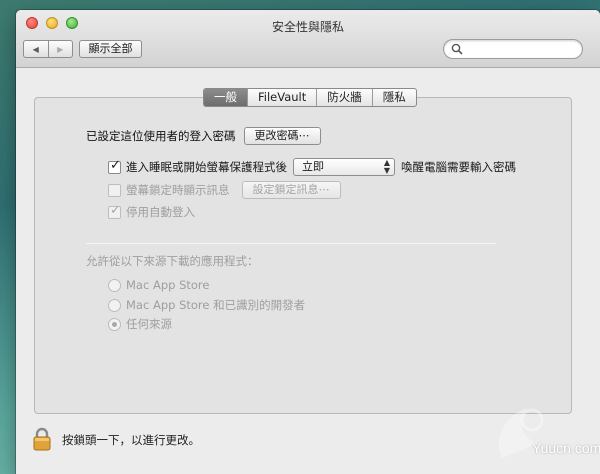 Image resolution: width=600 pixels, height=474 pixels. I want to click on radio-anywhere, so click(114, 324).